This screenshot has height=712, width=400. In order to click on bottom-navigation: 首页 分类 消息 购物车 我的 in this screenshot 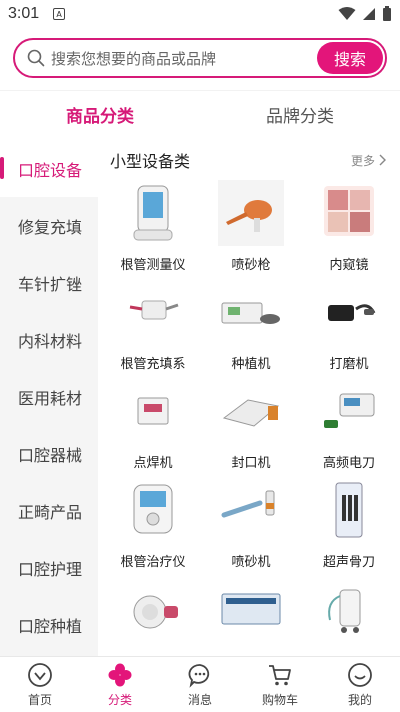, I will do `click(200, 684)`.